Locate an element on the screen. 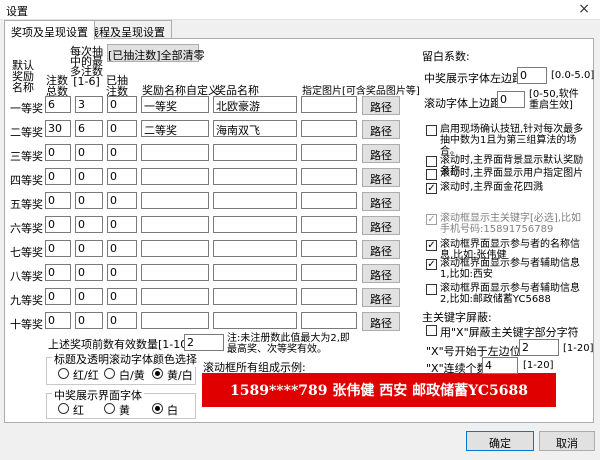 The width and height of the screenshot is (600, 460). mask-checkbox is located at coordinates (431, 330).